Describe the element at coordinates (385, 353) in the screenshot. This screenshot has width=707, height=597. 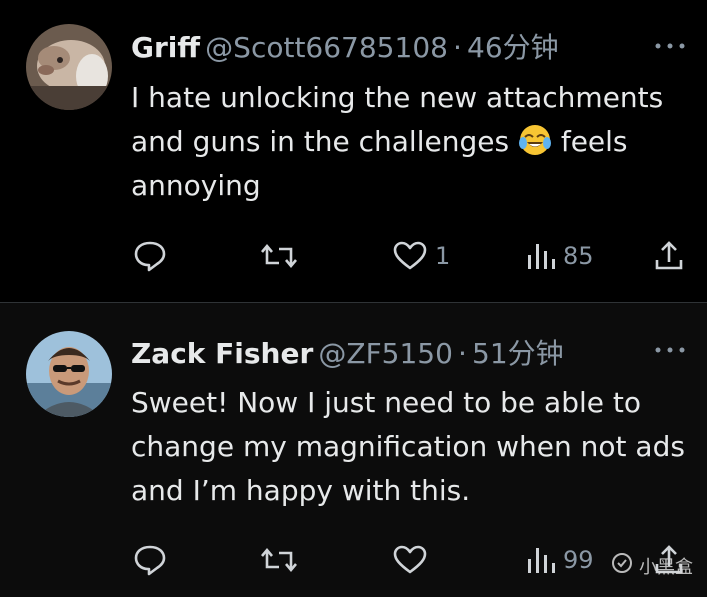
I see `user-handle: @ZF5150` at that location.